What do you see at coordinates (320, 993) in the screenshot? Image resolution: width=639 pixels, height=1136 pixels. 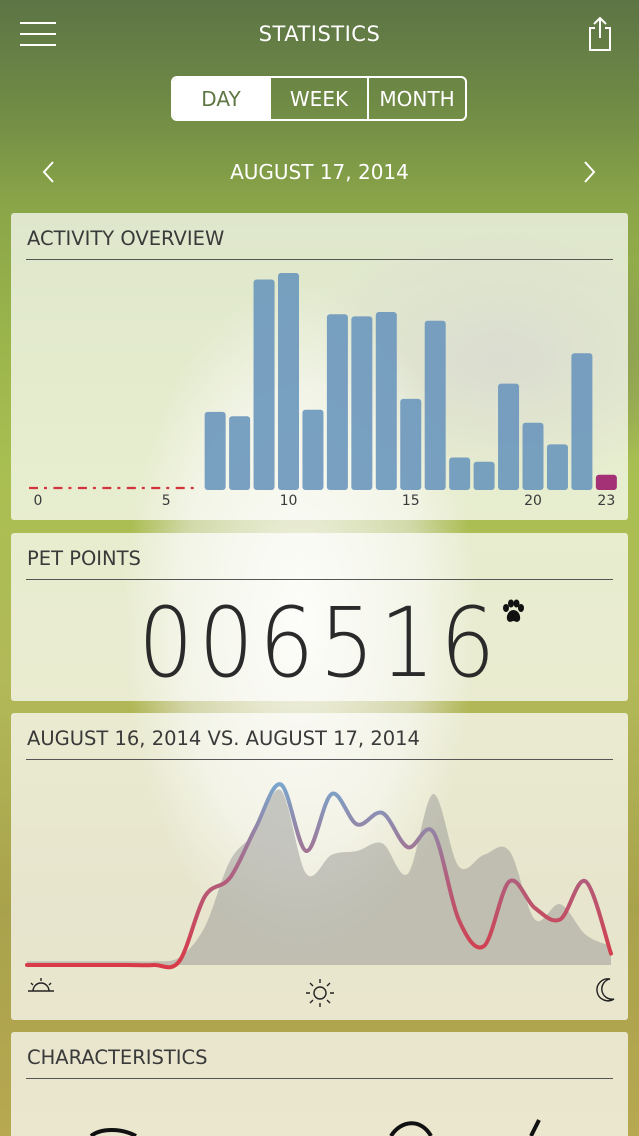 I see `sun-icon` at bounding box center [320, 993].